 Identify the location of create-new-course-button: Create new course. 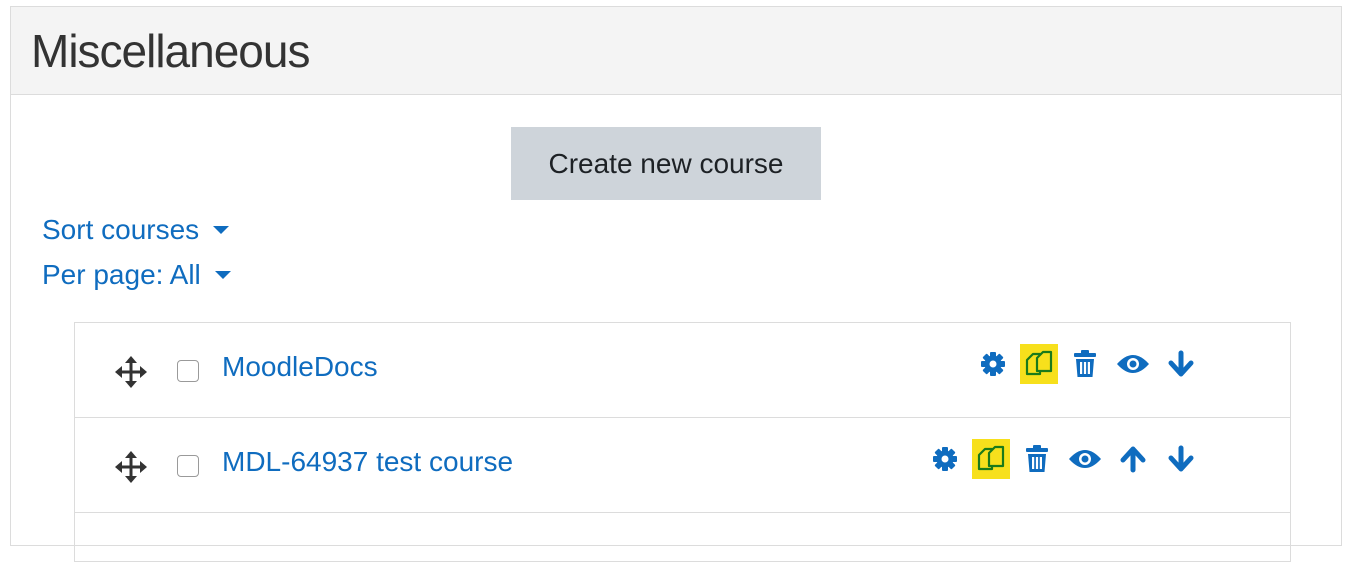
(666, 163).